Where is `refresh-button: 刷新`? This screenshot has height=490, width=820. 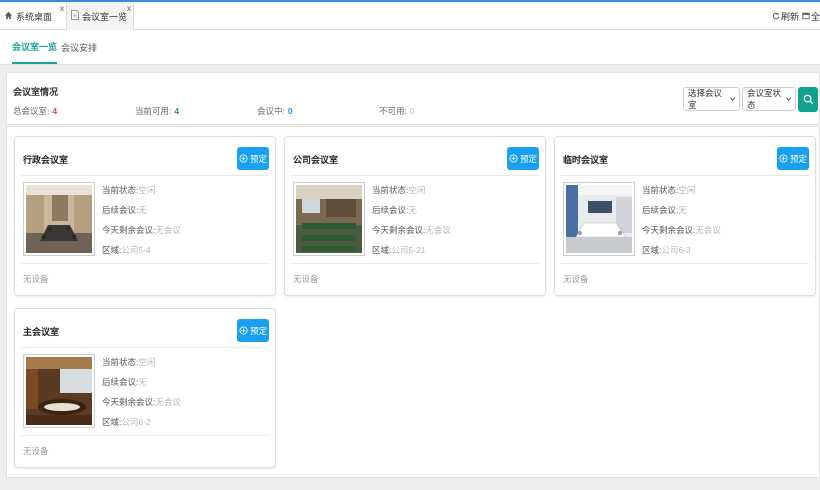 refresh-button: 刷新 is located at coordinates (785, 16).